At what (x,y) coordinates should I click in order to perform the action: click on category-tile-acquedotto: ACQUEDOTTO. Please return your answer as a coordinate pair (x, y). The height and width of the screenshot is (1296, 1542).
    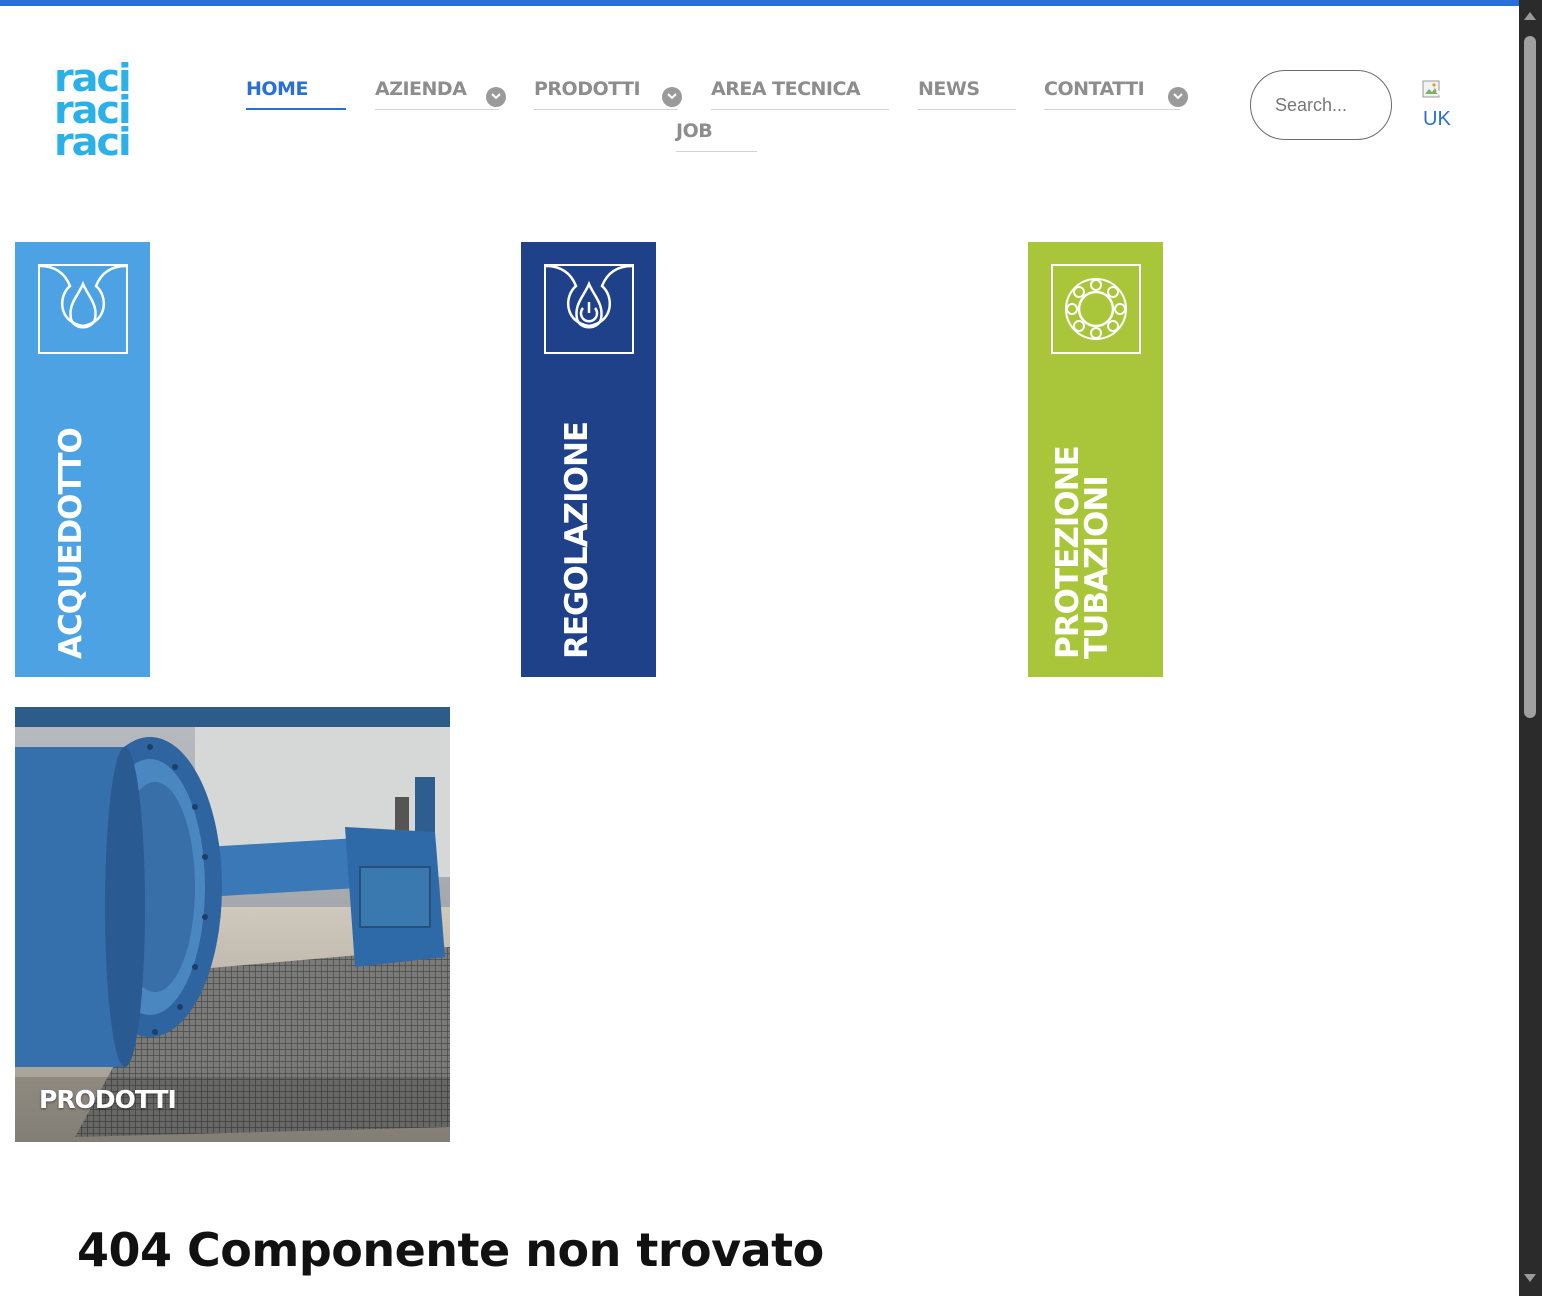
    Looking at the image, I should click on (82, 459).